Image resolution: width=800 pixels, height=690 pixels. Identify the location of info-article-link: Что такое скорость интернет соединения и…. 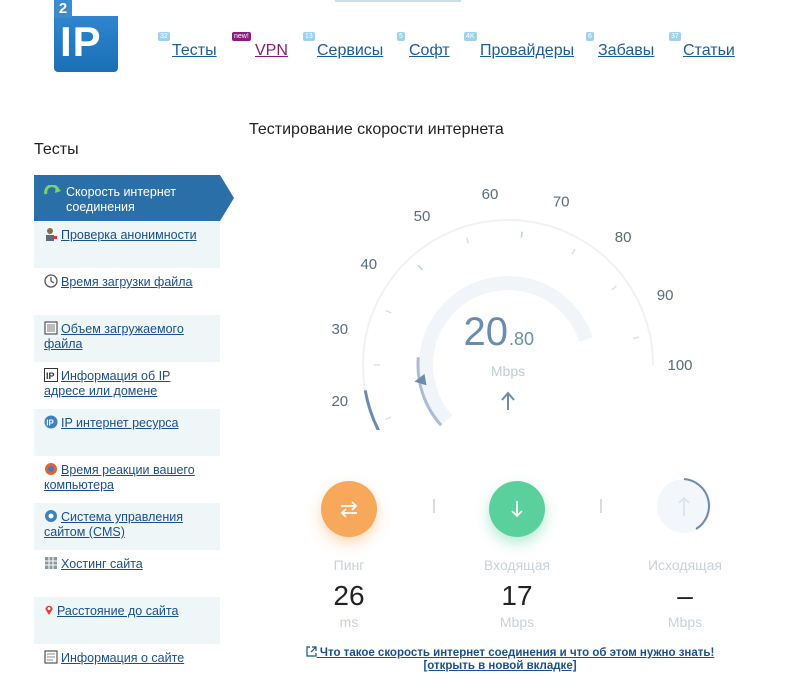
(510, 653).